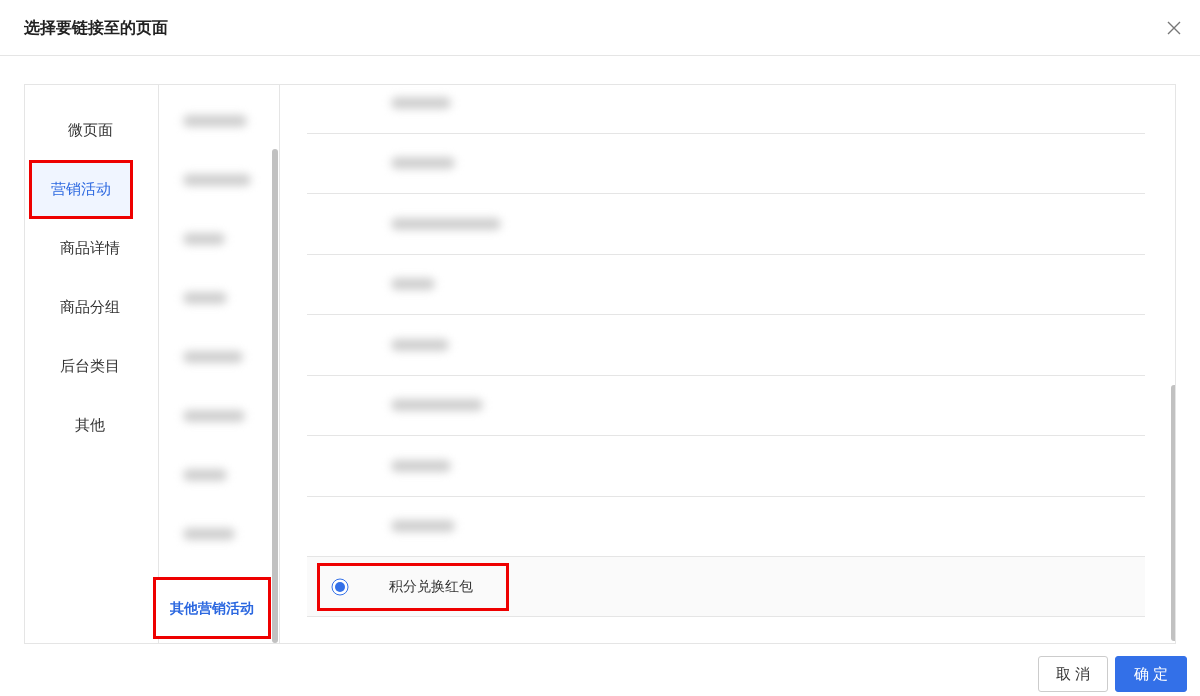 Image resolution: width=1200 pixels, height=696 pixels. Describe the element at coordinates (90, 425) in the screenshot. I see `sidebar-item: 其他` at that location.